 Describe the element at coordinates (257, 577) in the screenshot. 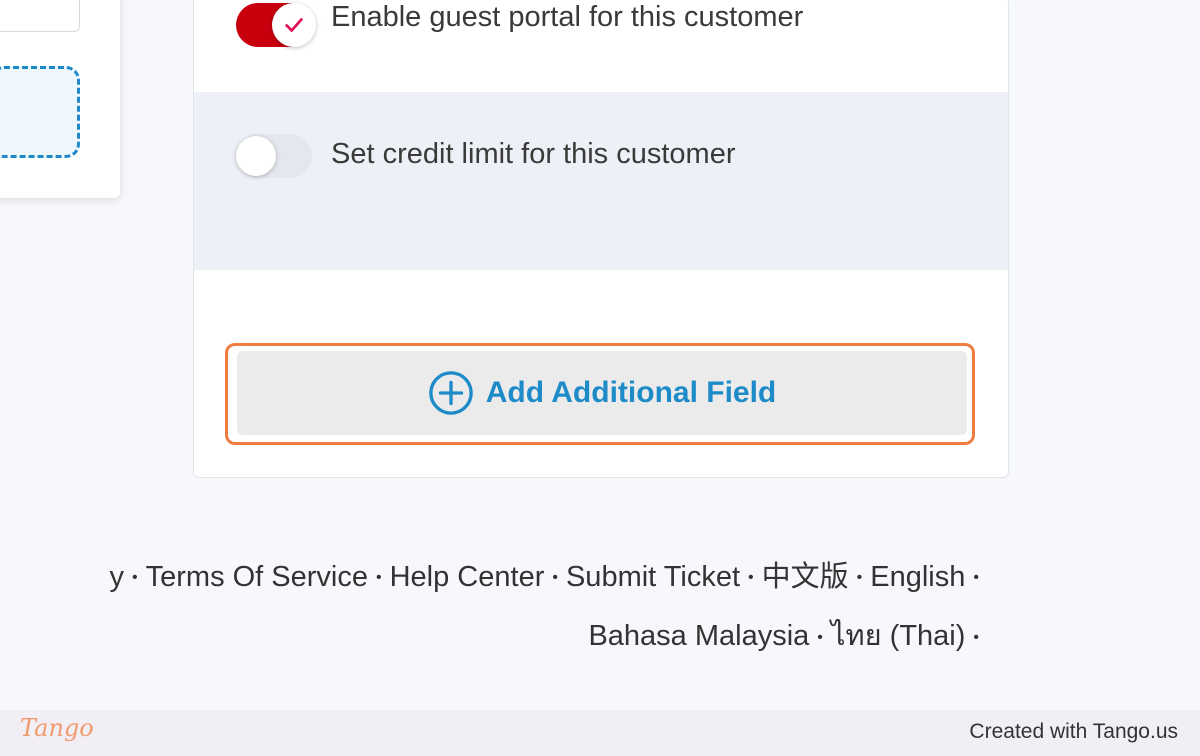

I see `footer-link-terms: Terms Of Service` at that location.